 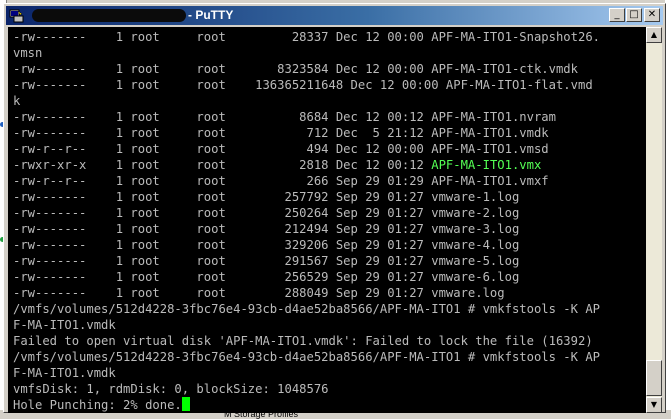 I want to click on close-button: ✕, so click(x=652, y=15).